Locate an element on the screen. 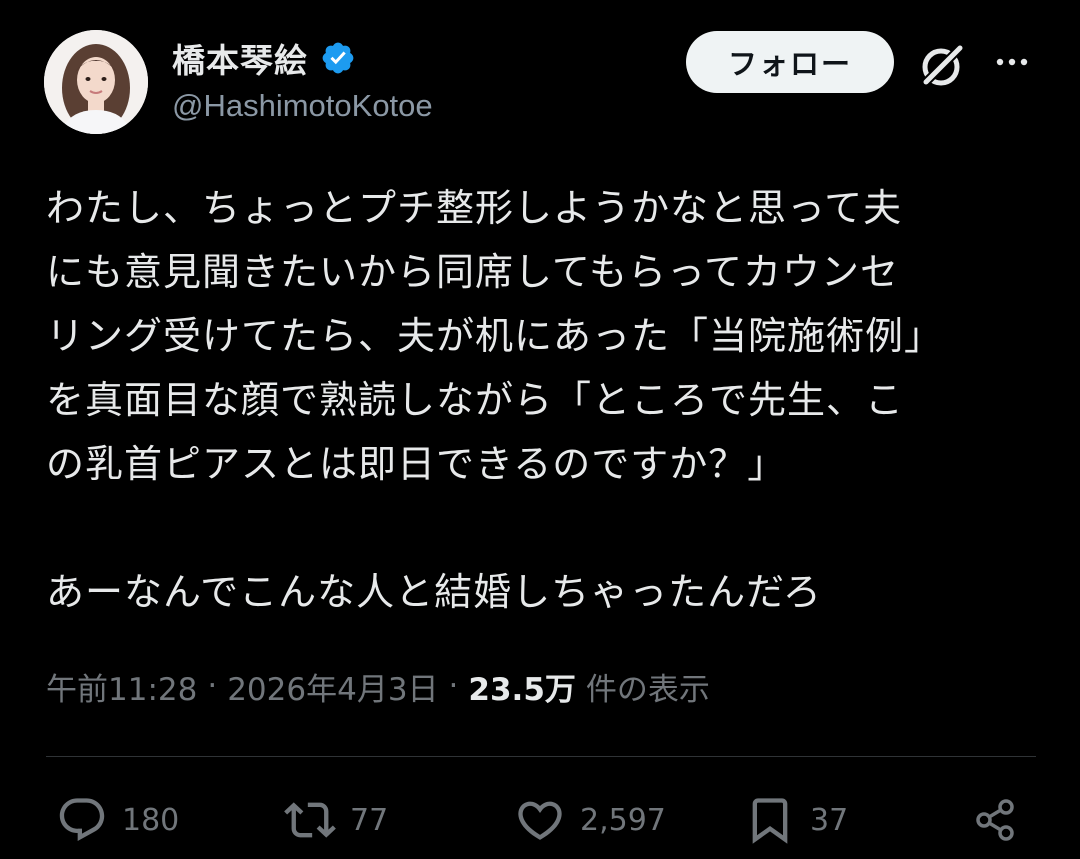 The width and height of the screenshot is (1080, 859). grok-icon is located at coordinates (942, 66).